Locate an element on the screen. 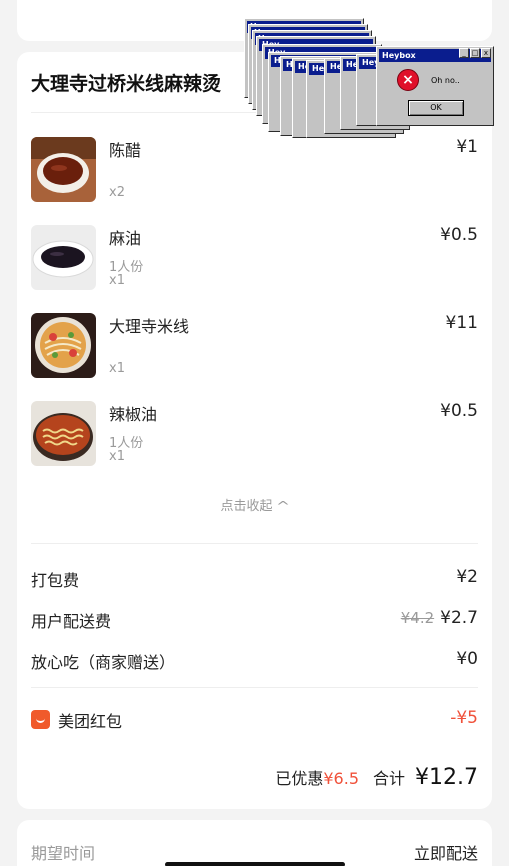 The height and width of the screenshot is (866, 509). item-name: 辣椒油 is located at coordinates (133, 414).